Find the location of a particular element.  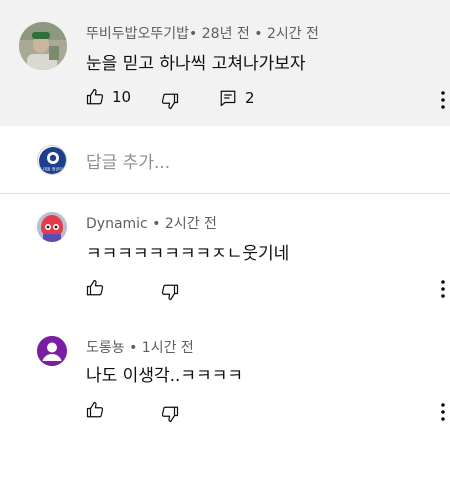

current-user-avatar: 대왕 정빈이 is located at coordinates (52, 160).